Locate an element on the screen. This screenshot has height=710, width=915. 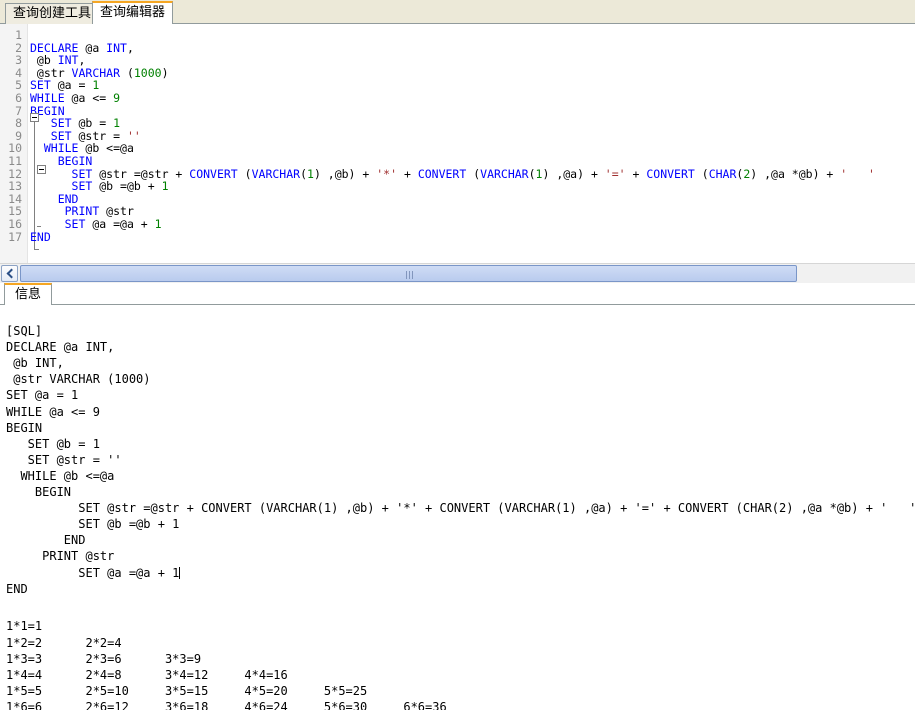
text-caret is located at coordinates (180, 572).